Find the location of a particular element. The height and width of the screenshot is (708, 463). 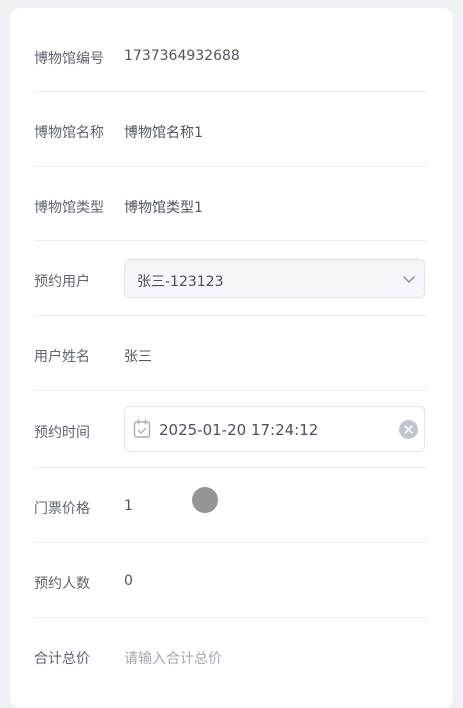

reserve-time-value: 2025-01-20 17:24:12 is located at coordinates (239, 430).